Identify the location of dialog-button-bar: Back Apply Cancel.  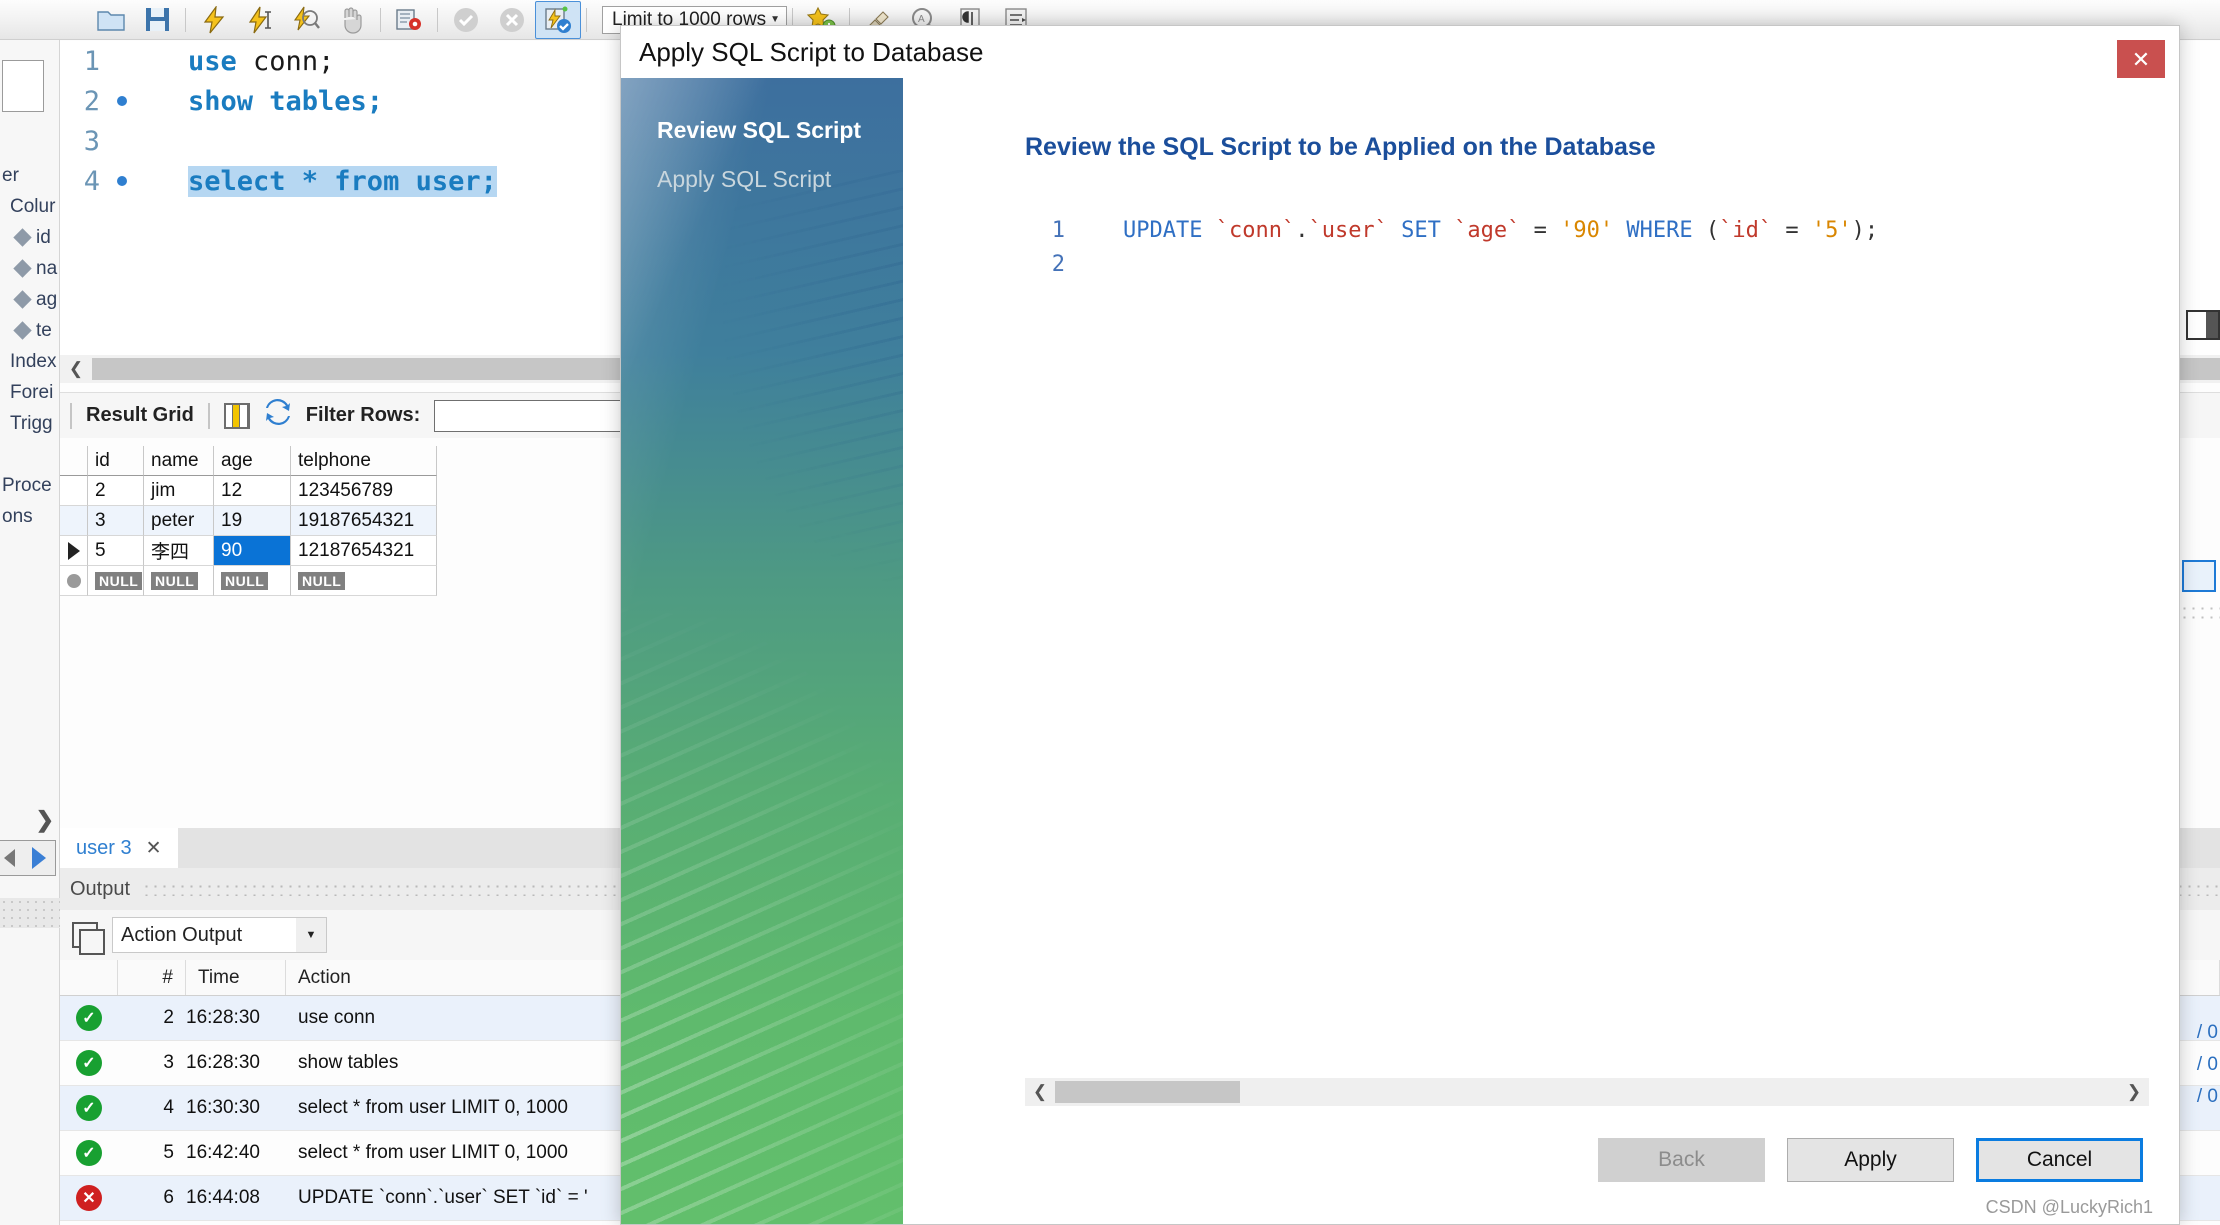
(1870, 1160).